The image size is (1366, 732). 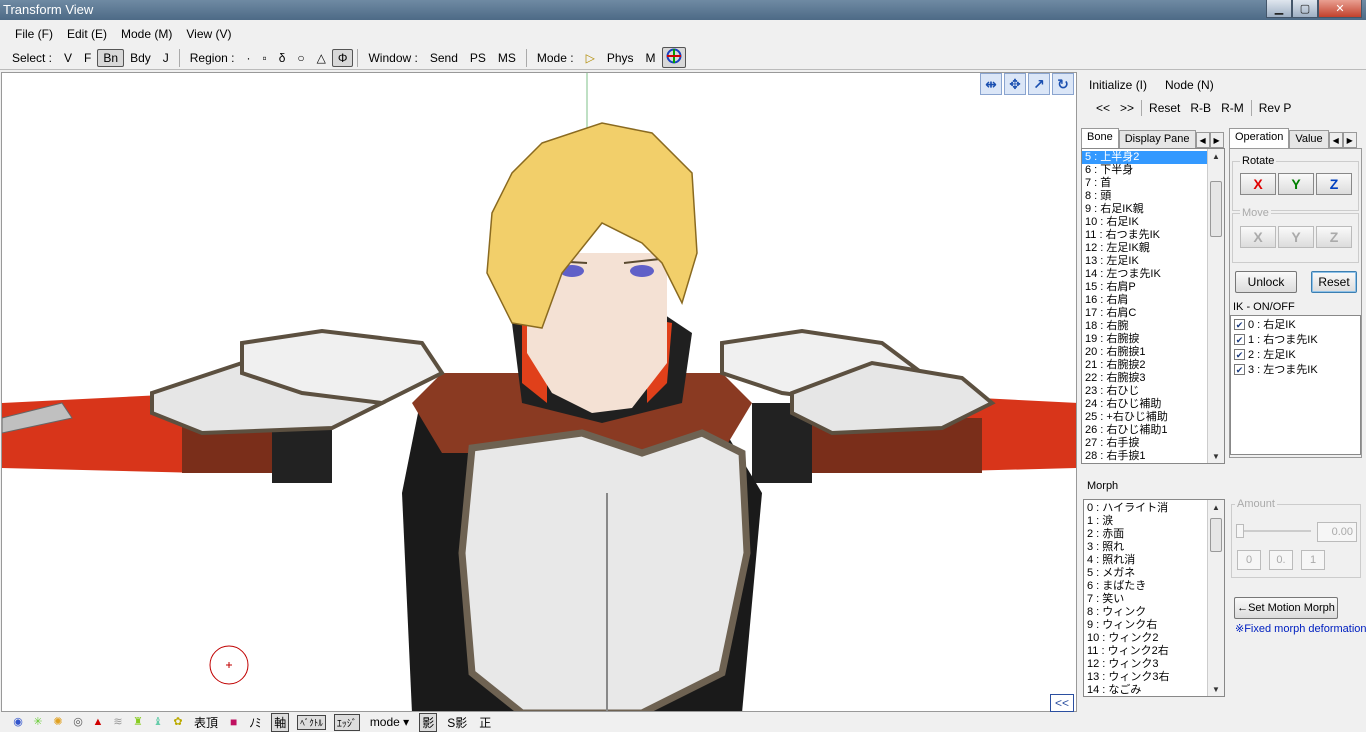 I want to click on move-x-button: X, so click(x=1258, y=237).